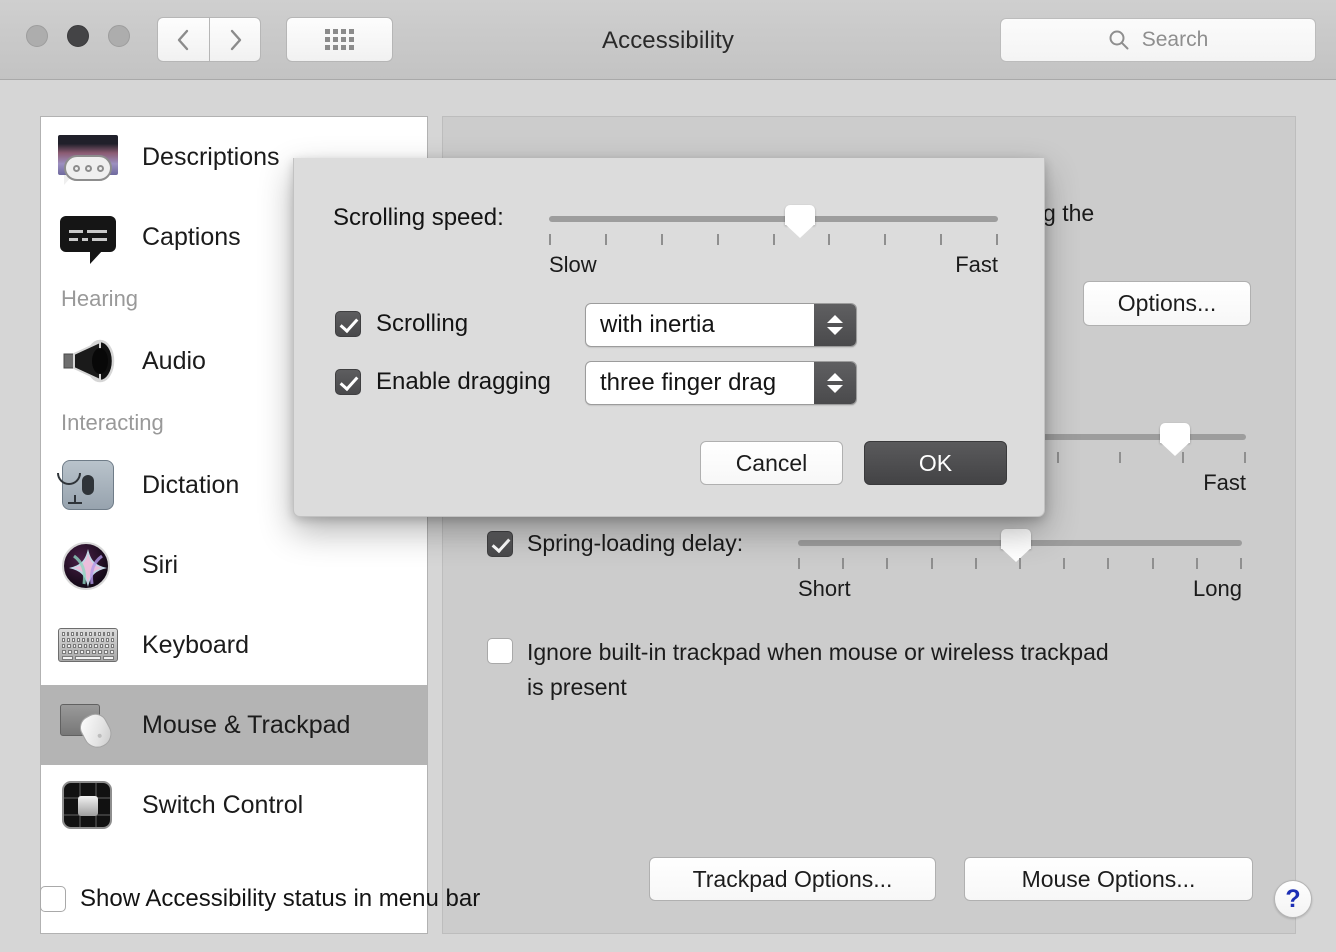 This screenshot has width=1336, height=952. What do you see at coordinates (500, 543) in the screenshot?
I see `spring-loading-delay-checkbox` at bounding box center [500, 543].